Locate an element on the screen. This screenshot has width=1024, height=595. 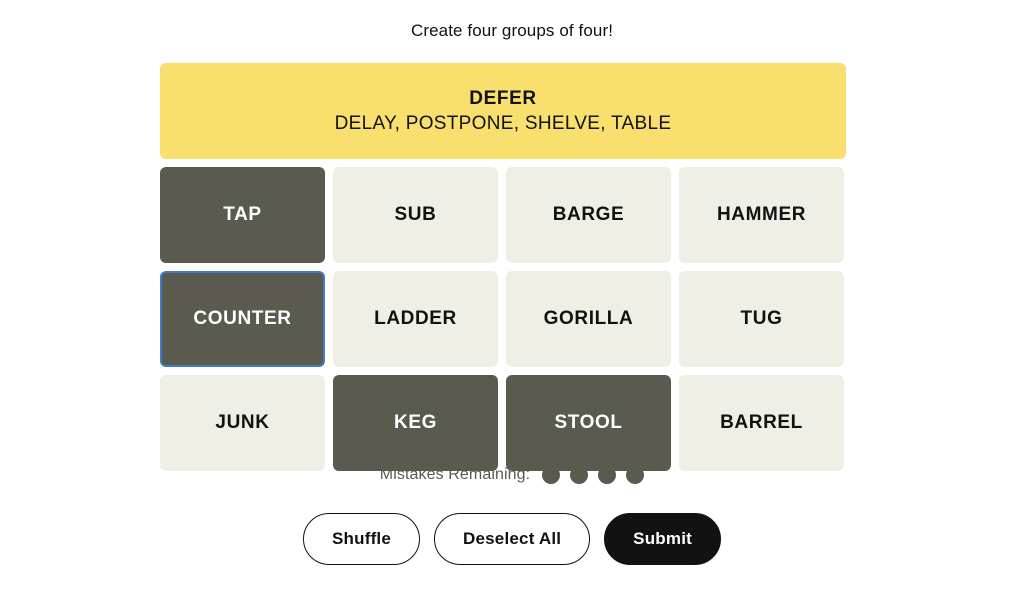
mistakes-remaining-label: Mistakes Remaining: is located at coordinates (455, 474).